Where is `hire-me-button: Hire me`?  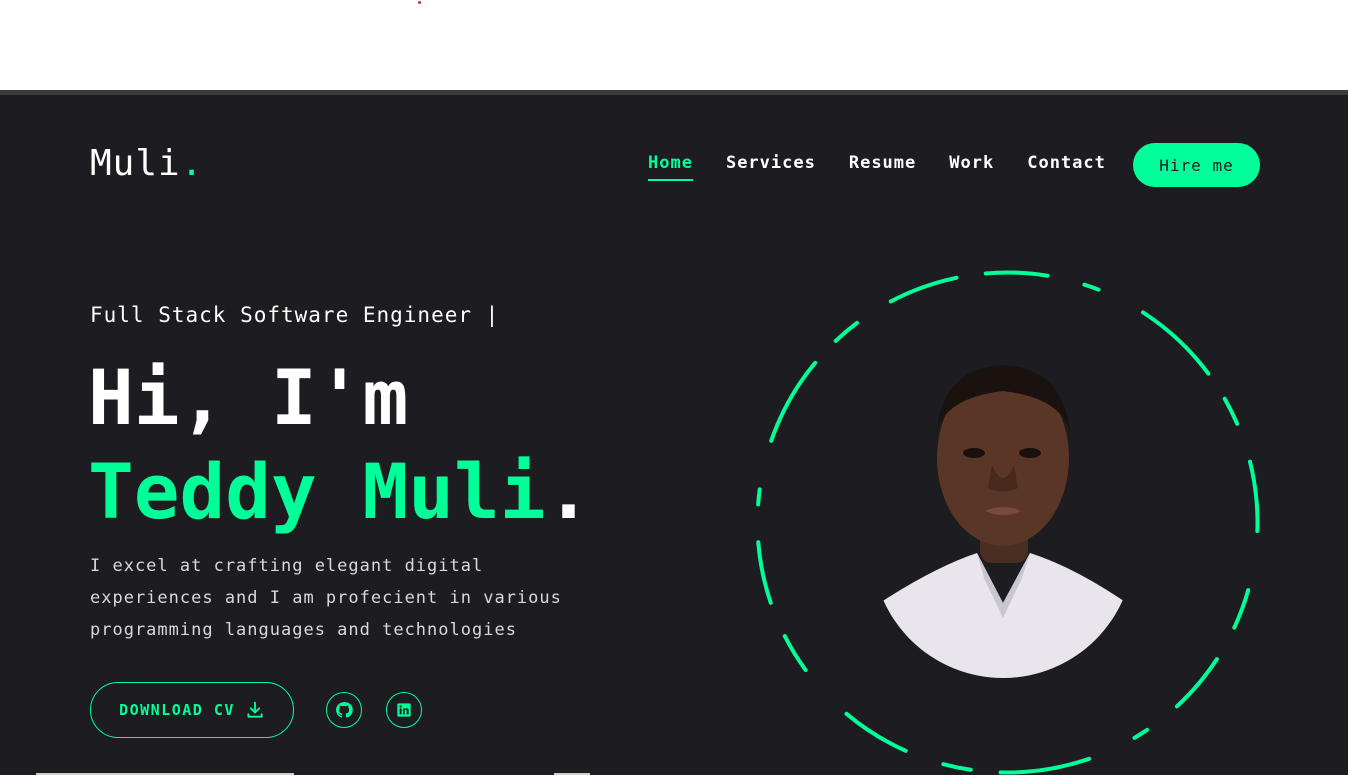
hire-me-button: Hire me is located at coordinates (1196, 165).